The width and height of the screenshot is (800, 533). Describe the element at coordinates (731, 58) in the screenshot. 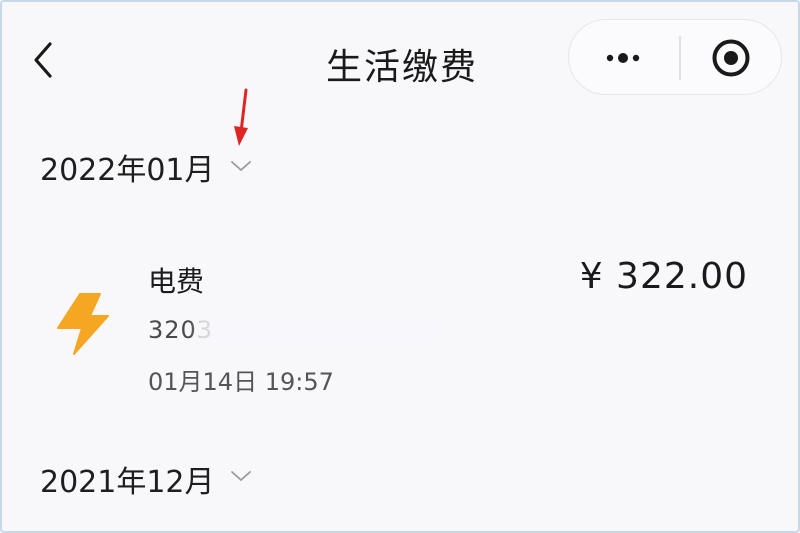

I see `target-close-icon` at that location.